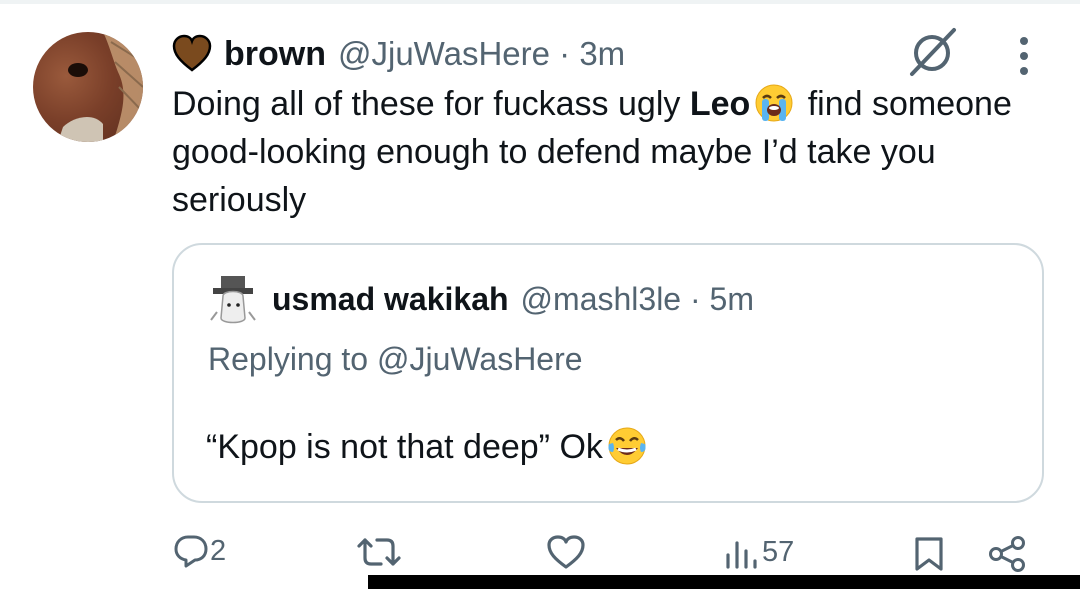 The height and width of the screenshot is (589, 1080). I want to click on replying-prefix: Replying to, so click(292, 359).